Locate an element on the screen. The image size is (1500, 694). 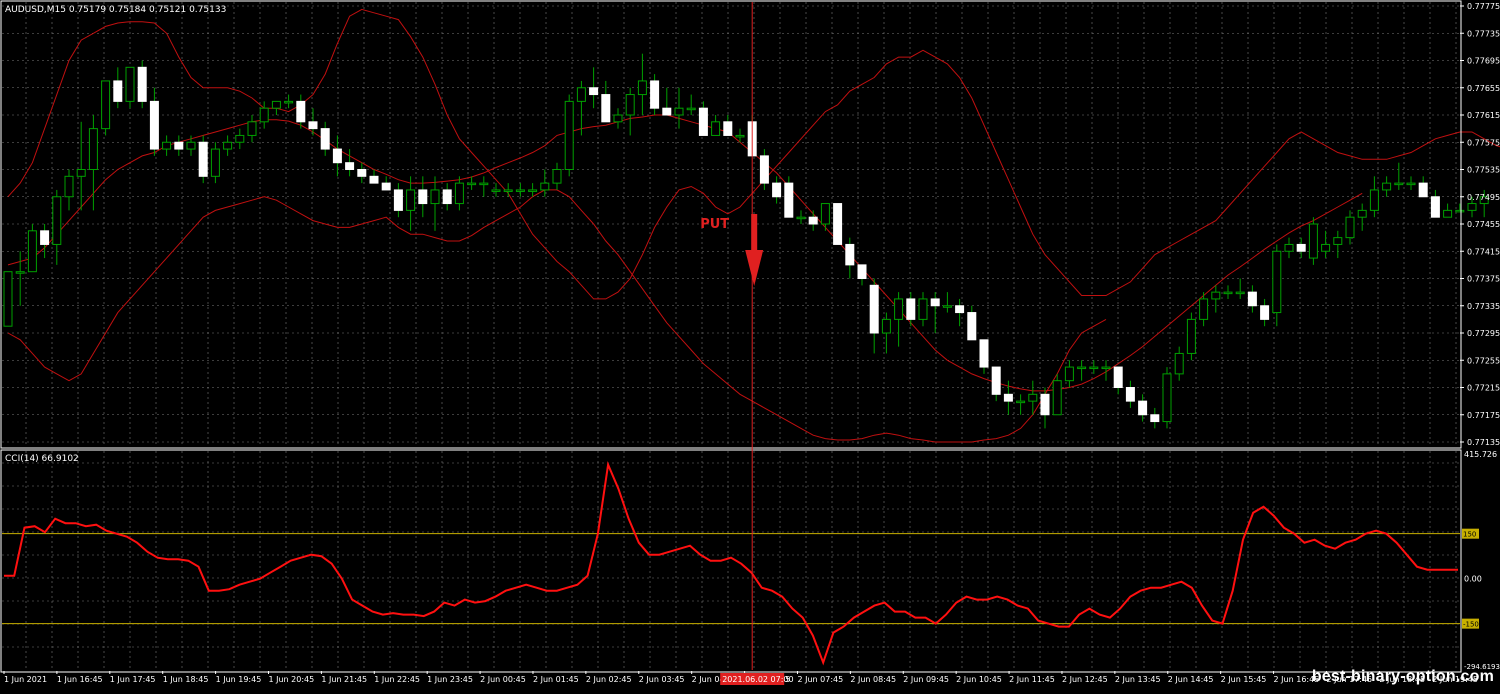
time-tick-label: 2 Jun 10:45 is located at coordinates (979, 679).